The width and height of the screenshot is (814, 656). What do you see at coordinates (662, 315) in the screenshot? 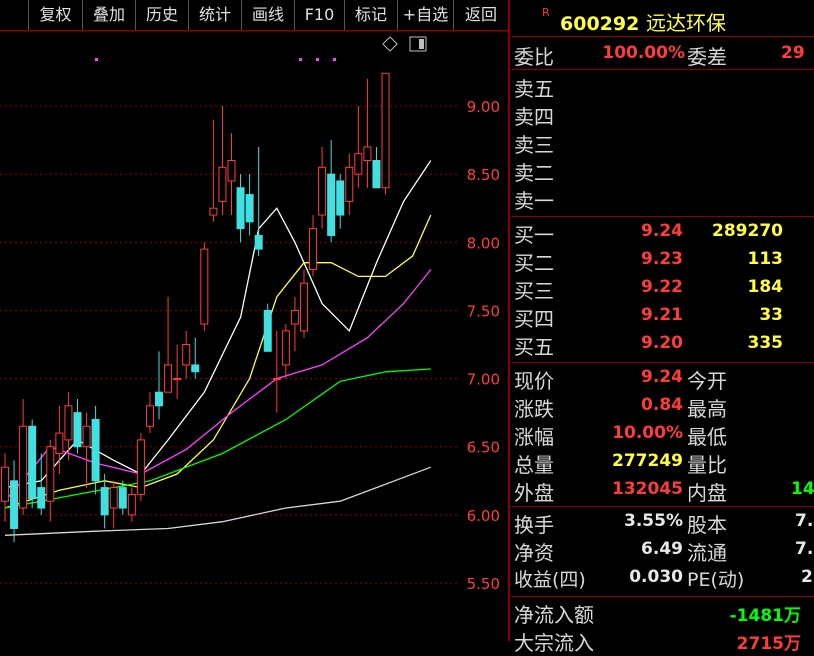
I see `buy4-price: 9.21` at bounding box center [662, 315].